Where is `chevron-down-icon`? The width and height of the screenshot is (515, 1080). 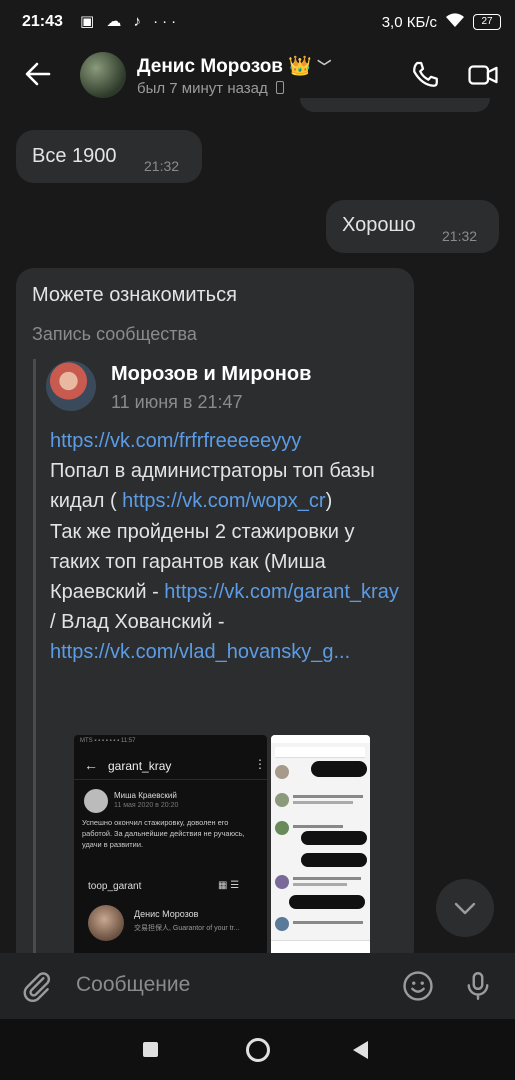
chevron-down-icon is located at coordinates (465, 908).